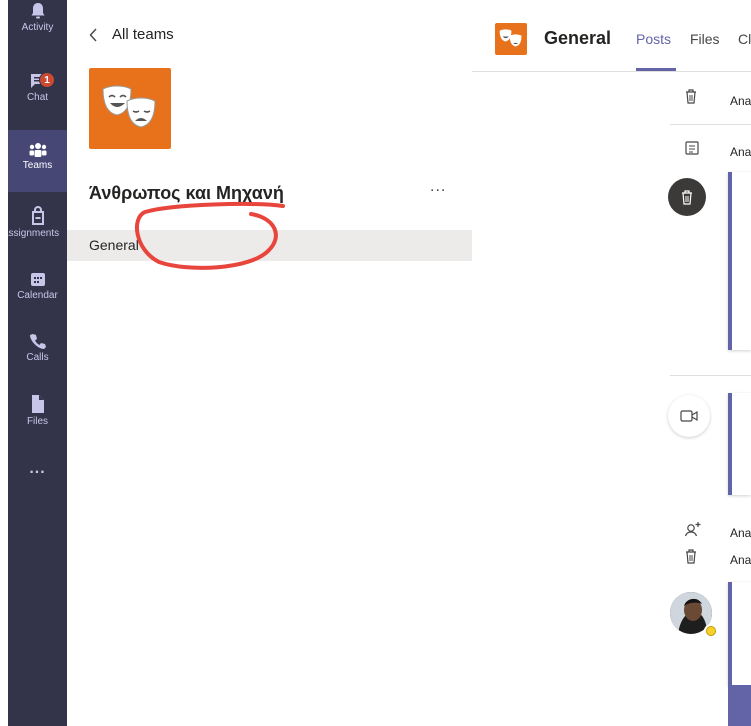  What do you see at coordinates (744, 39) in the screenshot?
I see `tab-class-notebook: Cl` at bounding box center [744, 39].